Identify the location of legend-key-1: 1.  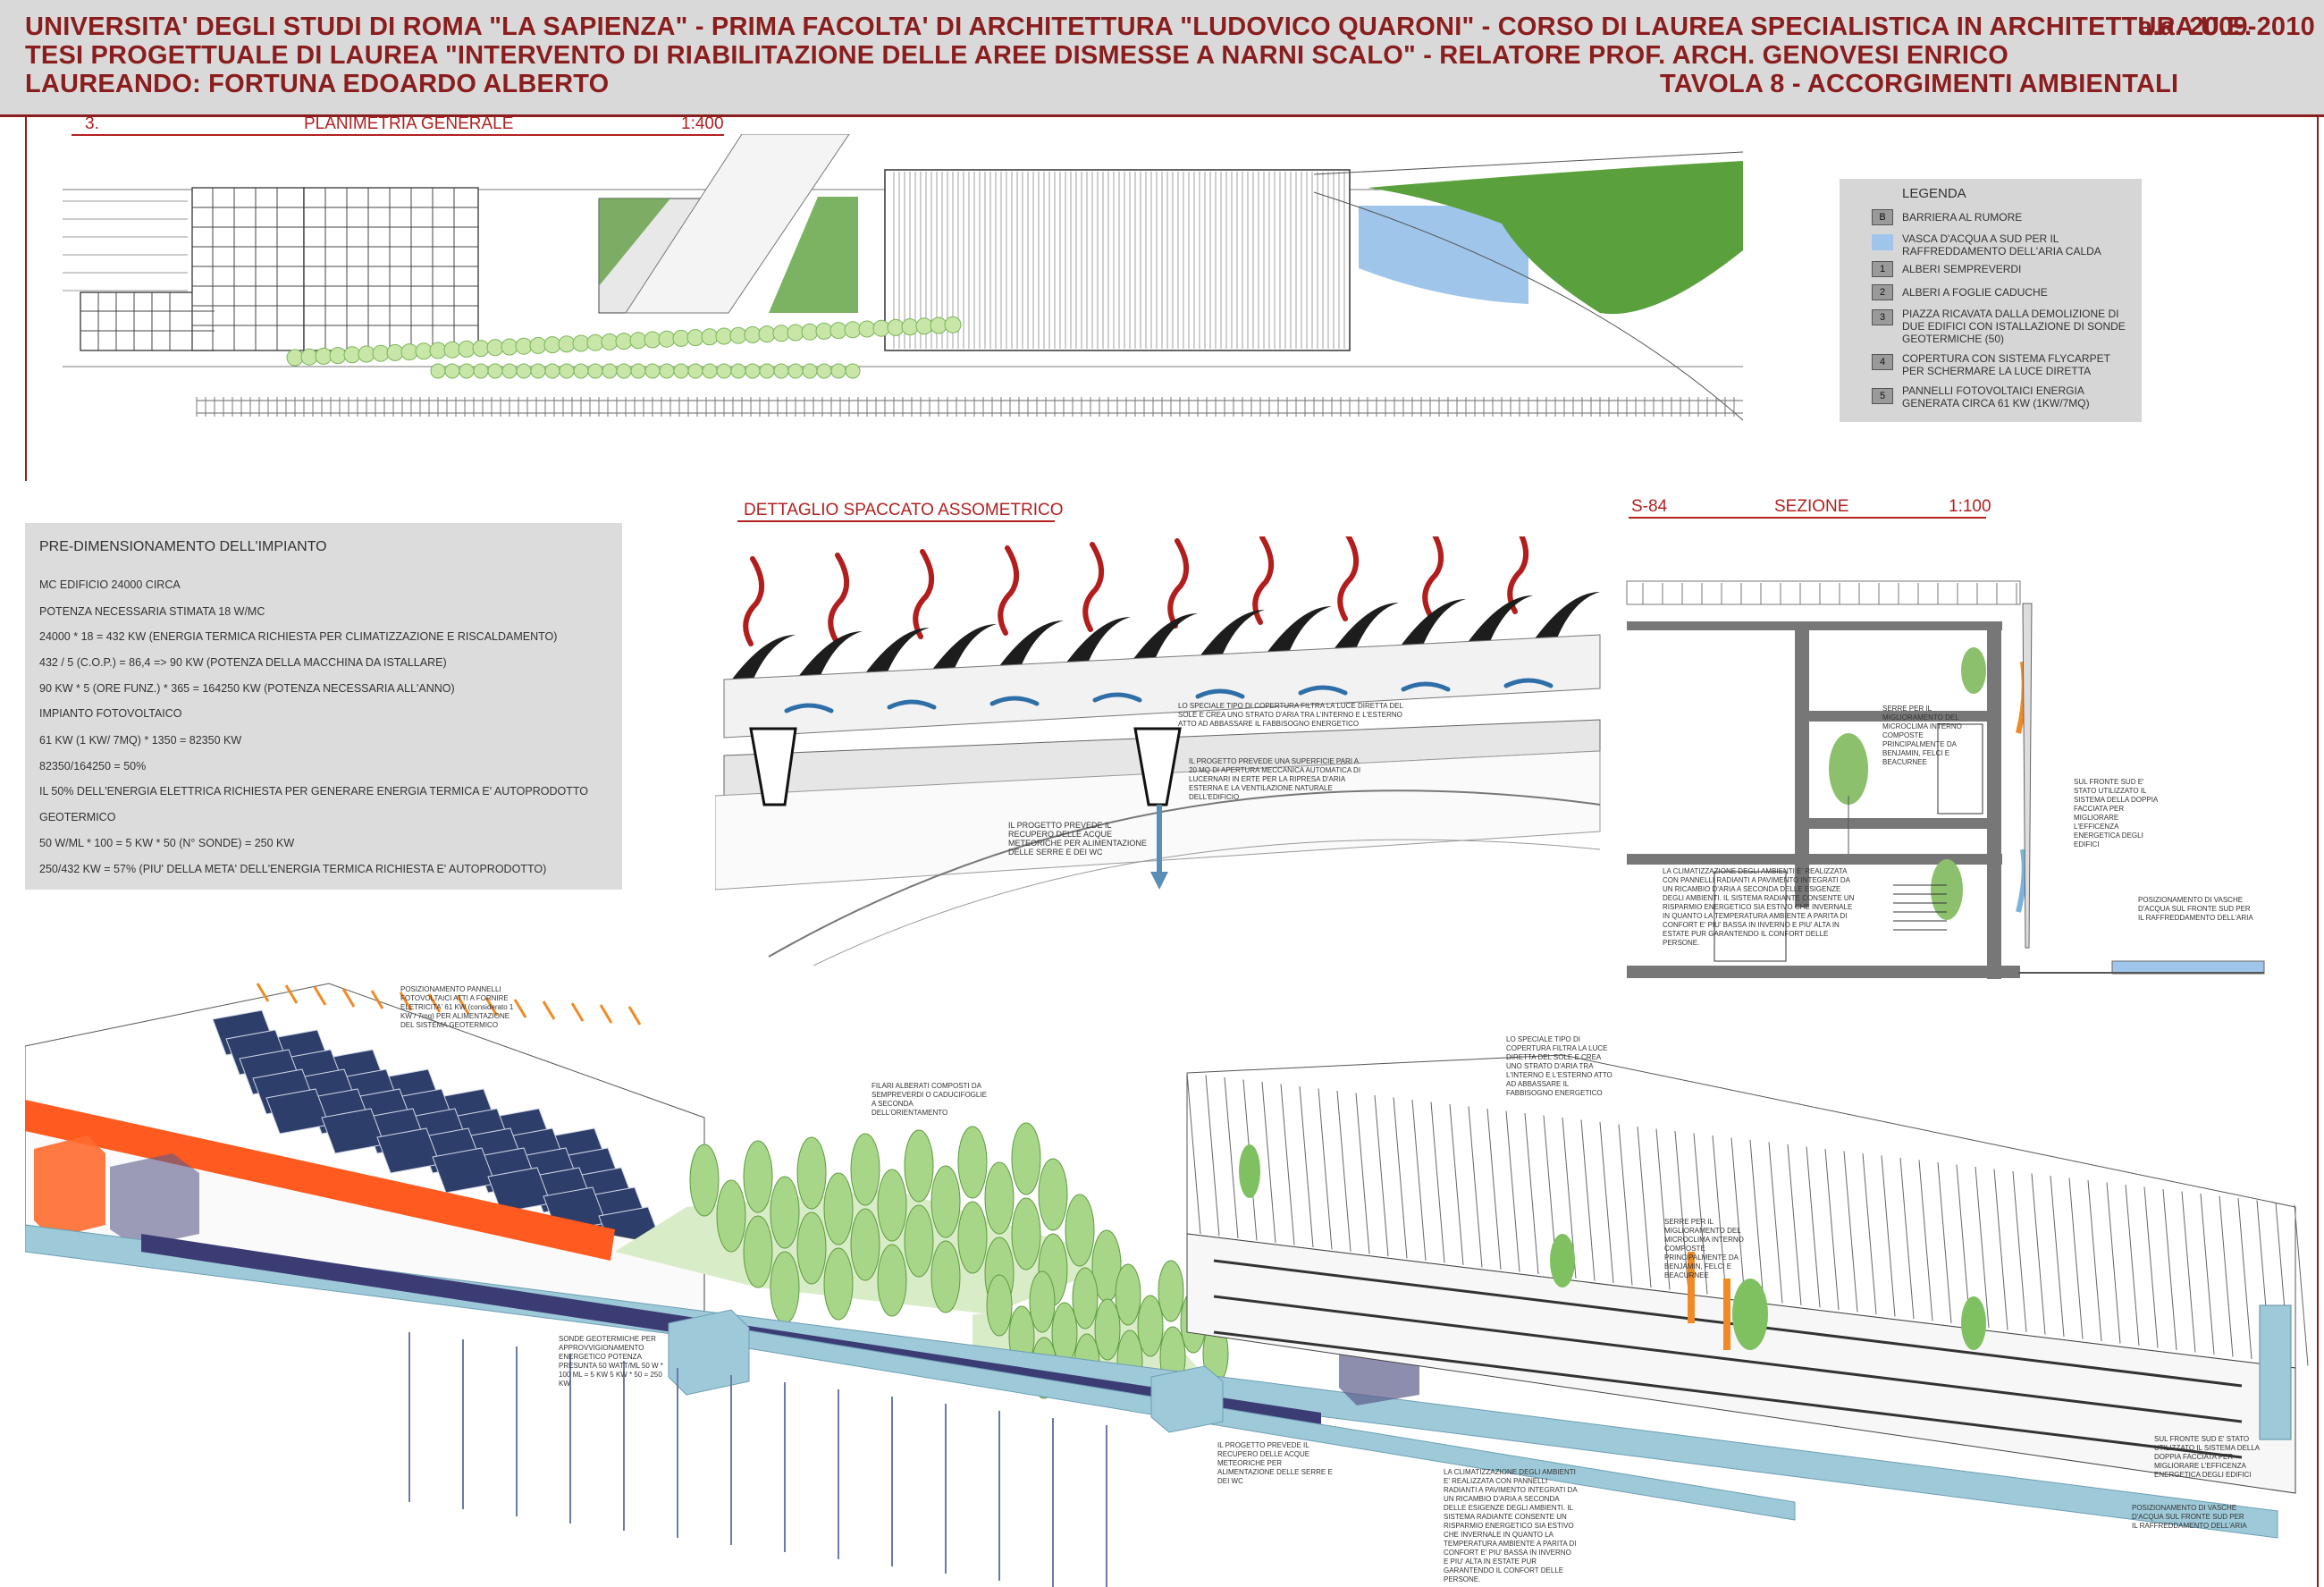
(1882, 269).